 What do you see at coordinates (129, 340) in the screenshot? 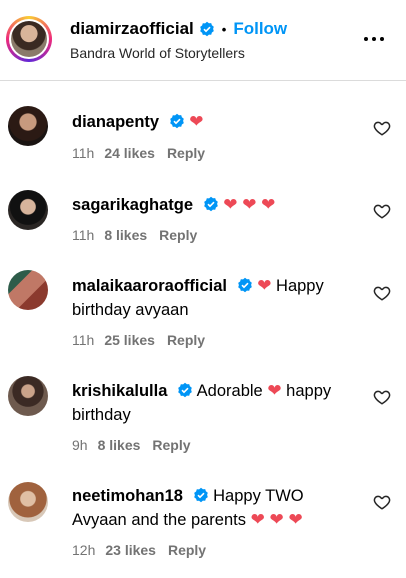
I see `comment-likes: 25 likes` at bounding box center [129, 340].